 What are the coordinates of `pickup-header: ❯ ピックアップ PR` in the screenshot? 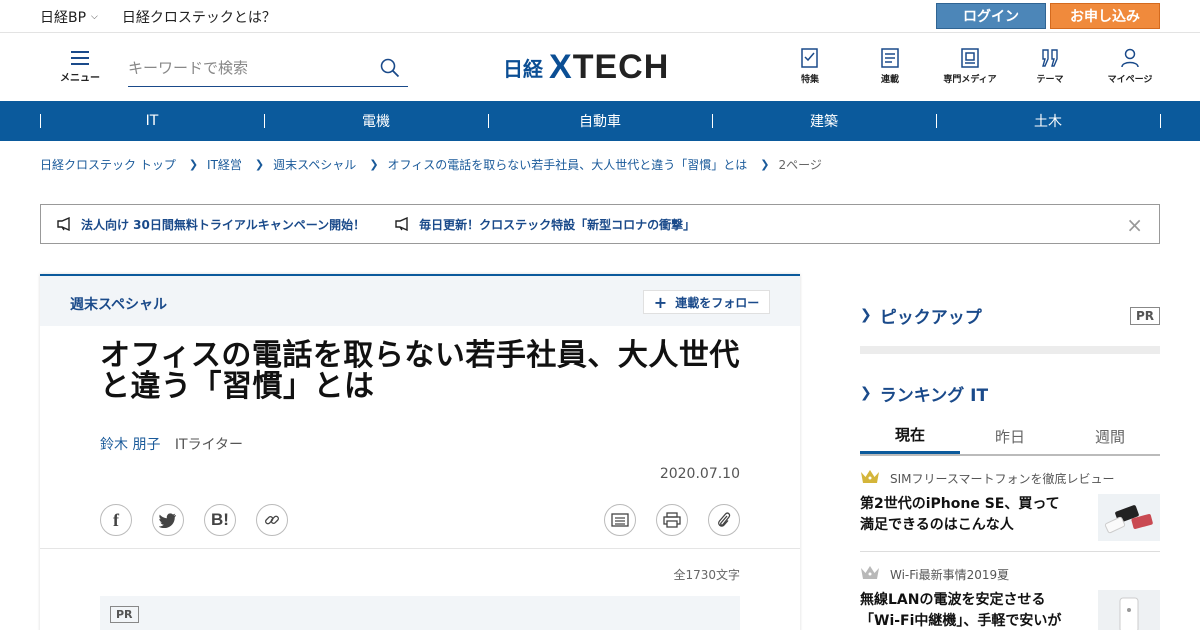 It's located at (1010, 315).